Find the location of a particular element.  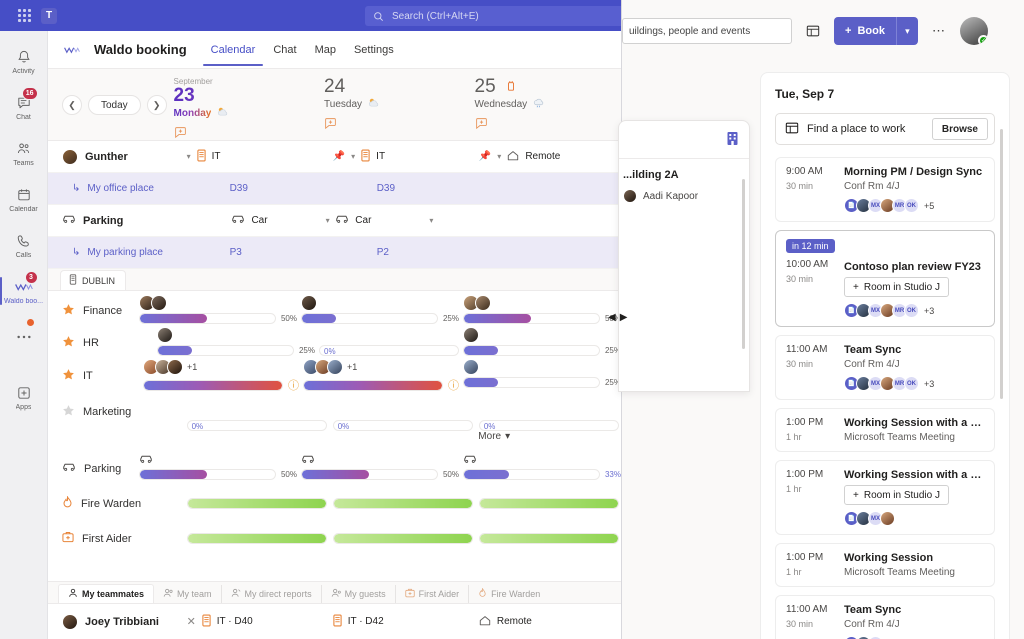

facility-cell-day3 is located at coordinates (548, 503).